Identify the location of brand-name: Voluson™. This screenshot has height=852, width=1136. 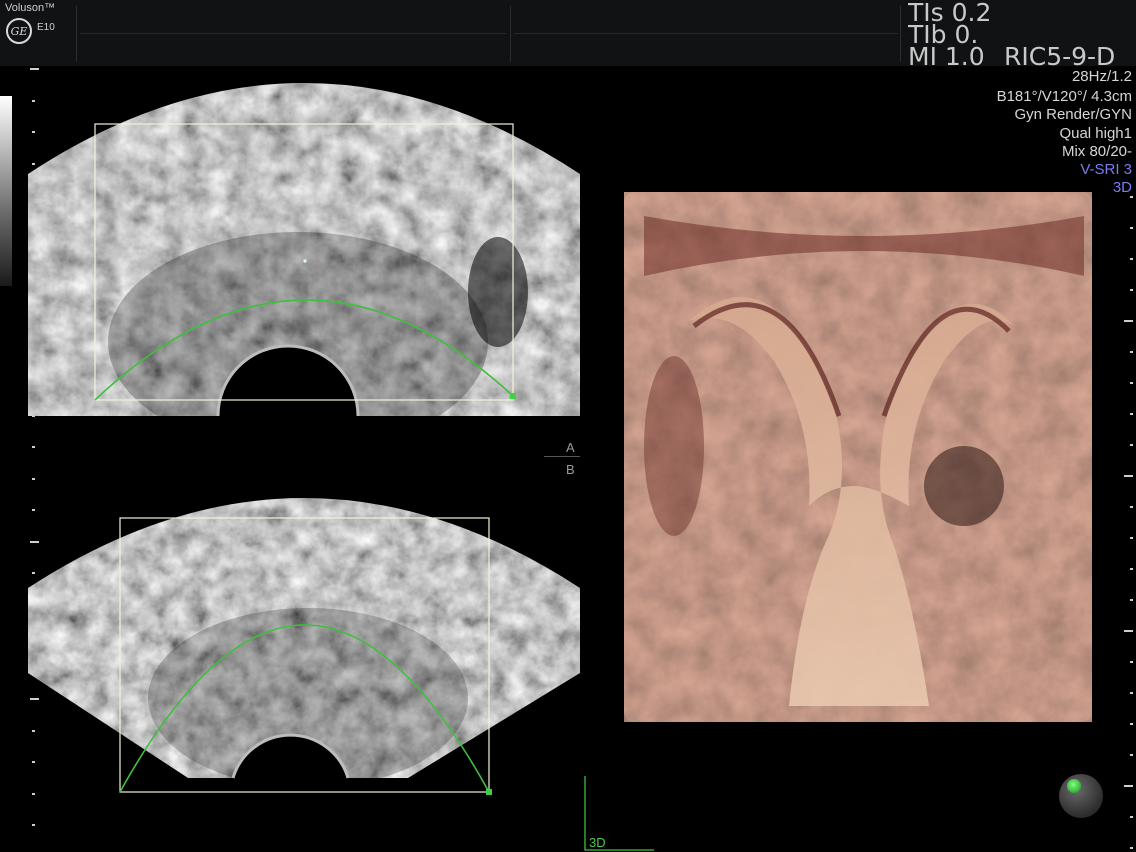
(30, 8).